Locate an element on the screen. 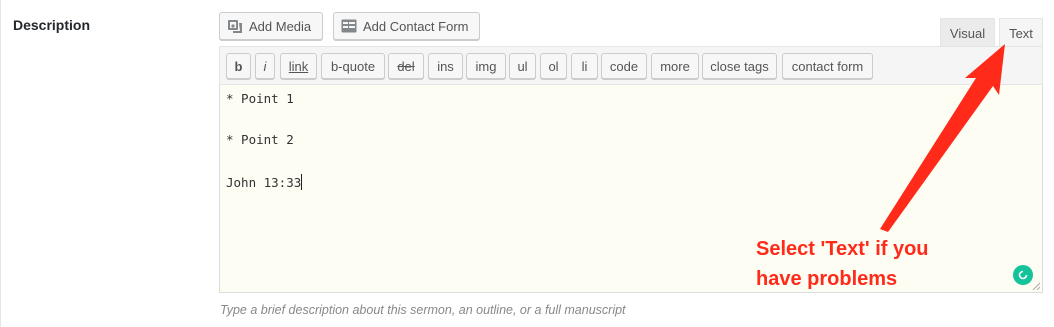 This screenshot has height=327, width=1054. annotation-callout: Select 'Text' if you have problems is located at coordinates (842, 264).